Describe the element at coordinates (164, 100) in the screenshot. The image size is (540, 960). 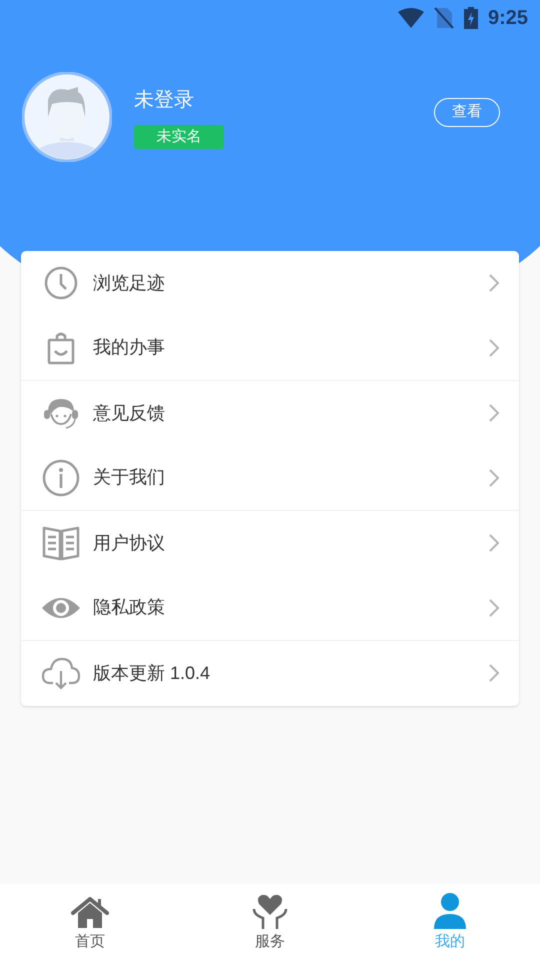
I see `user-name: 未登录` at that location.